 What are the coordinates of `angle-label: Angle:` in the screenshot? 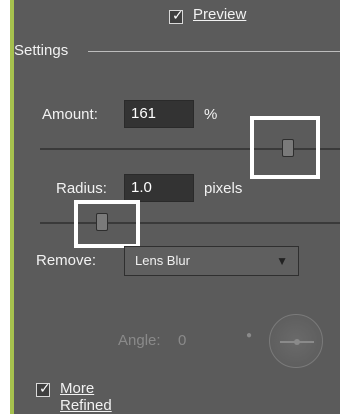 It's located at (139, 340).